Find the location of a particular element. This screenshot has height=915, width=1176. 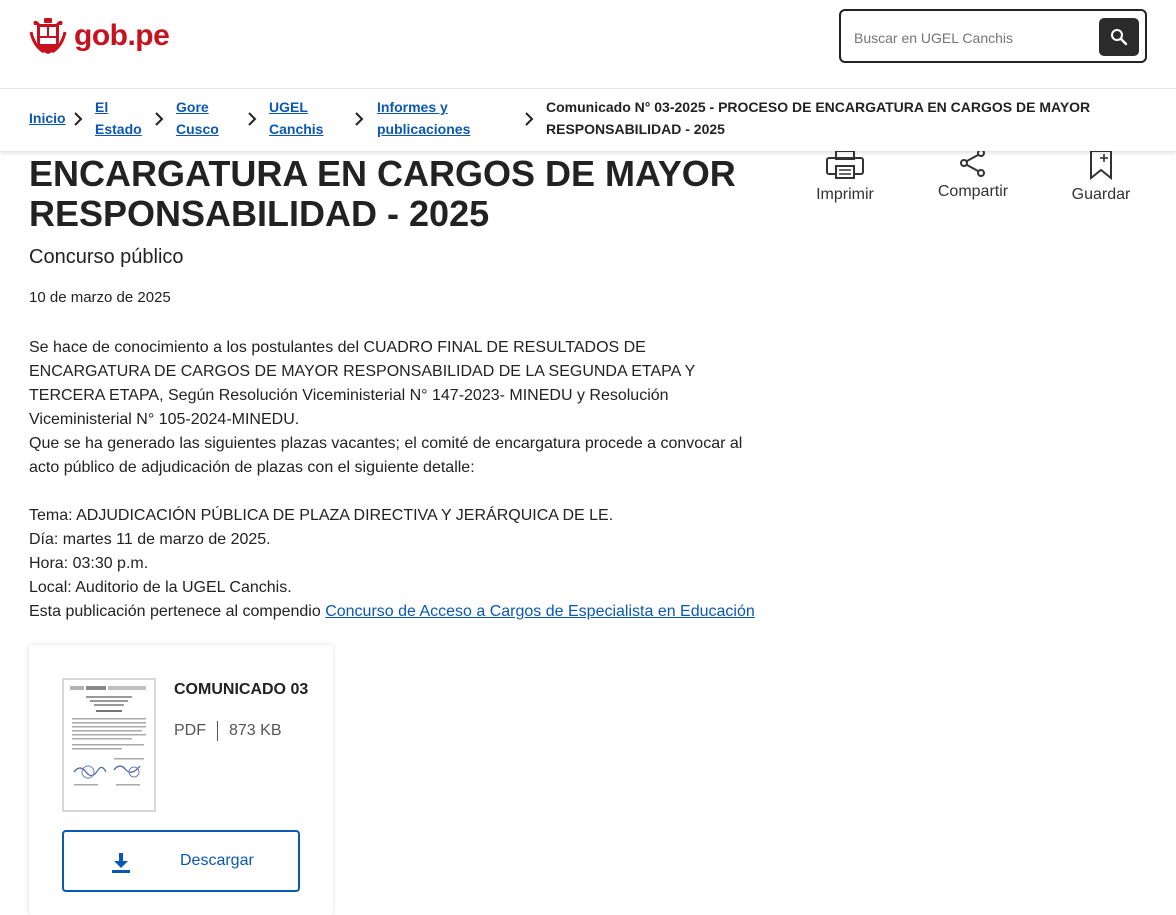

search-input is located at coordinates (971, 38).